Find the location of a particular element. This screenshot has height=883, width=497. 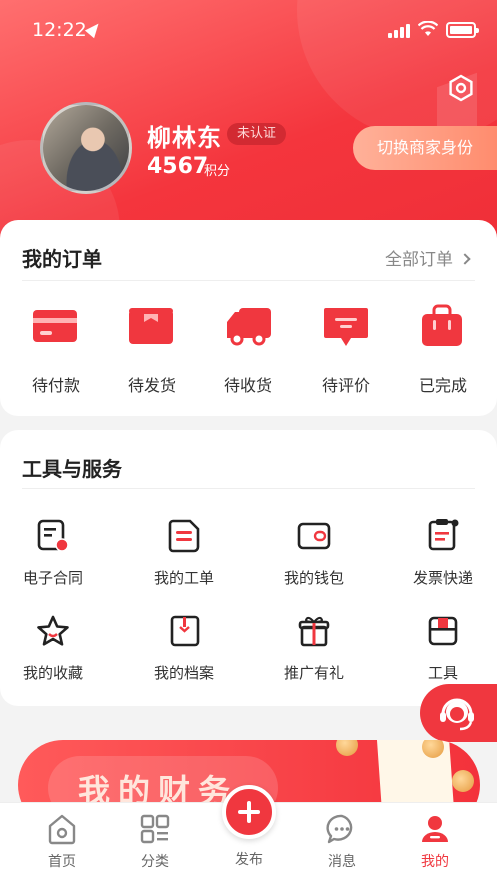

avatar is located at coordinates (86, 148).